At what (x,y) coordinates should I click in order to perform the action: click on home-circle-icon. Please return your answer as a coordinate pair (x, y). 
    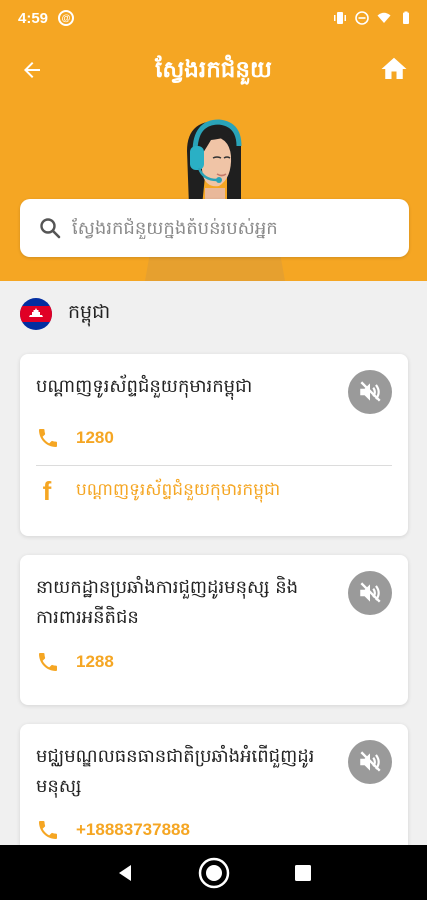
    Looking at the image, I should click on (213, 872).